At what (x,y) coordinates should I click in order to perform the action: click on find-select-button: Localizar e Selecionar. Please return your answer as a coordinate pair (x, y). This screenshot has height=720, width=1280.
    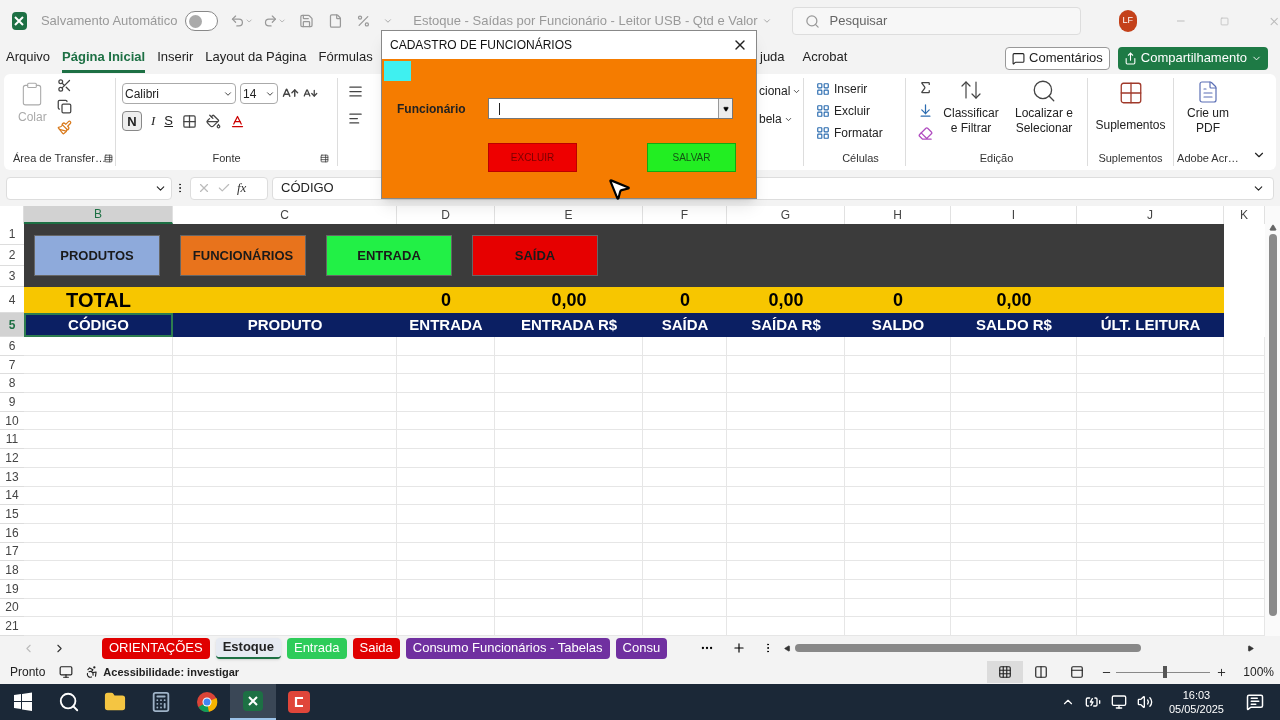
    Looking at the image, I should click on (1044, 114).